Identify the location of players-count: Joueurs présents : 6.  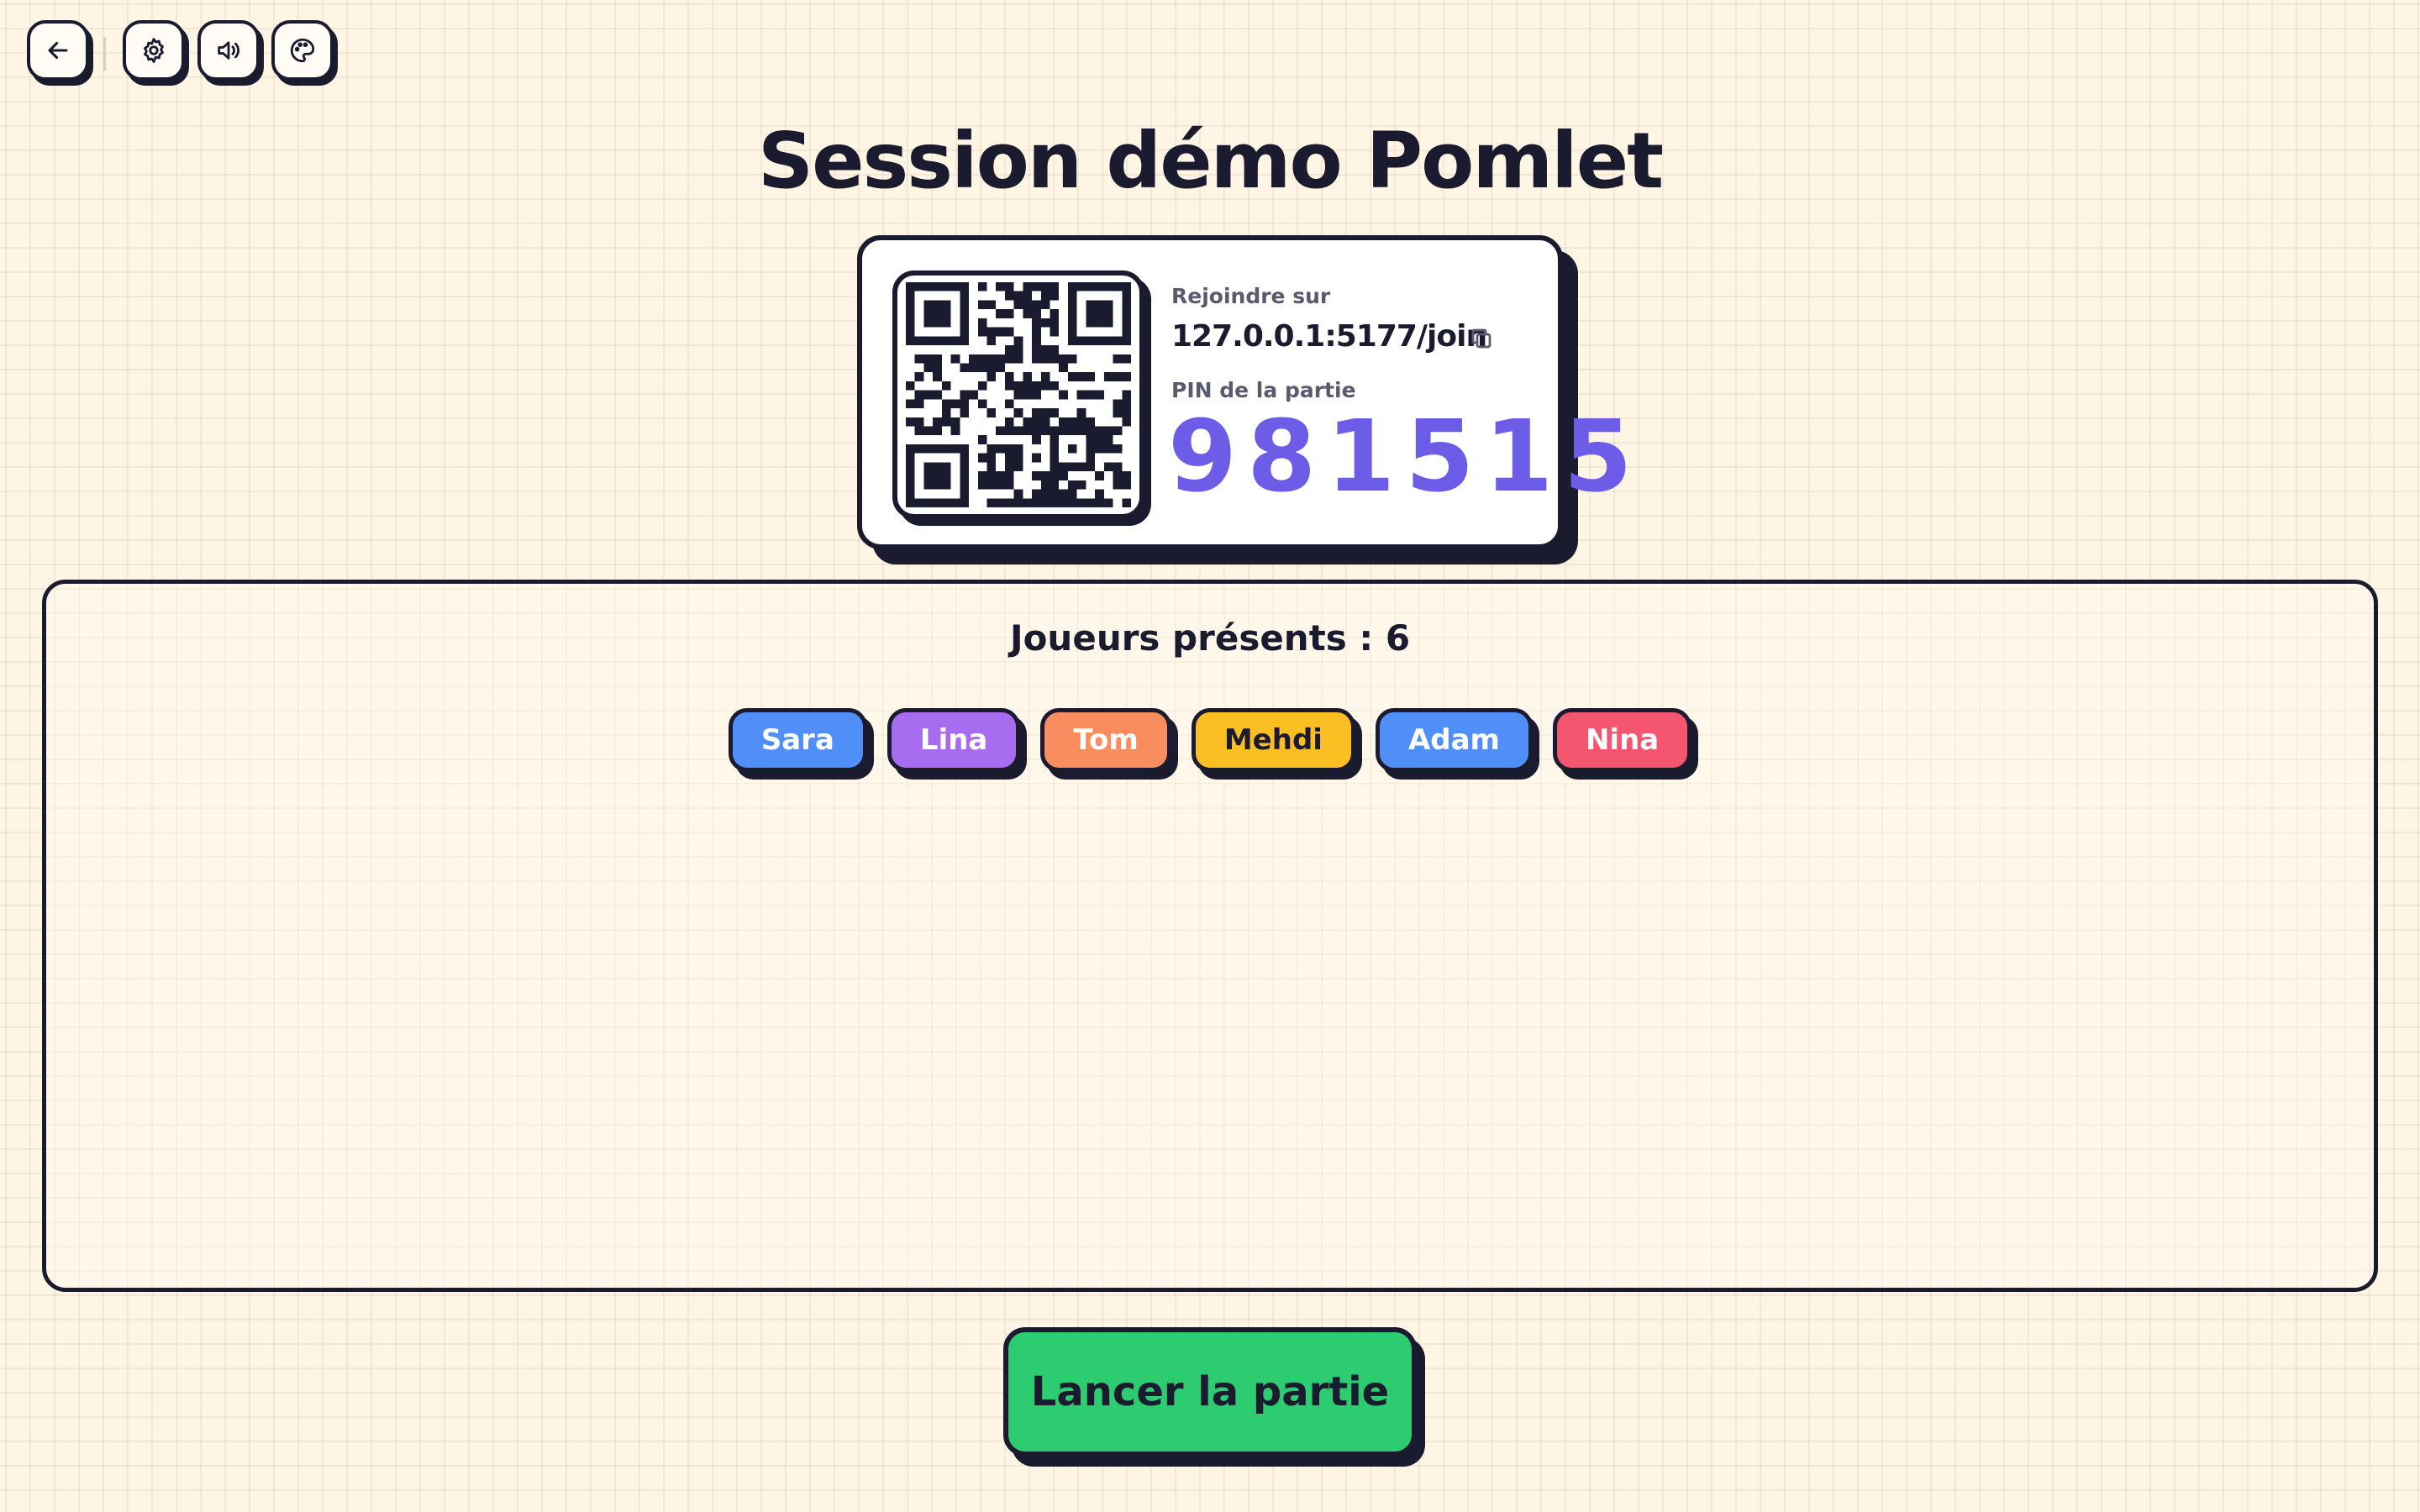
(1210, 638).